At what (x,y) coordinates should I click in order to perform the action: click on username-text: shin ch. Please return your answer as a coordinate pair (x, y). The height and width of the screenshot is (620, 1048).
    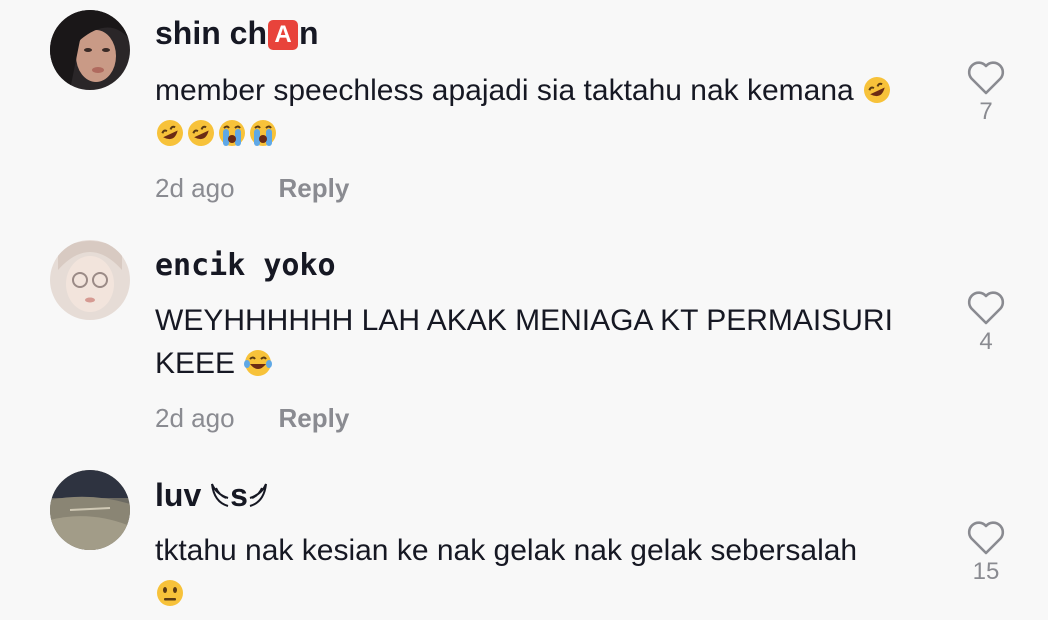
    Looking at the image, I should click on (211, 33).